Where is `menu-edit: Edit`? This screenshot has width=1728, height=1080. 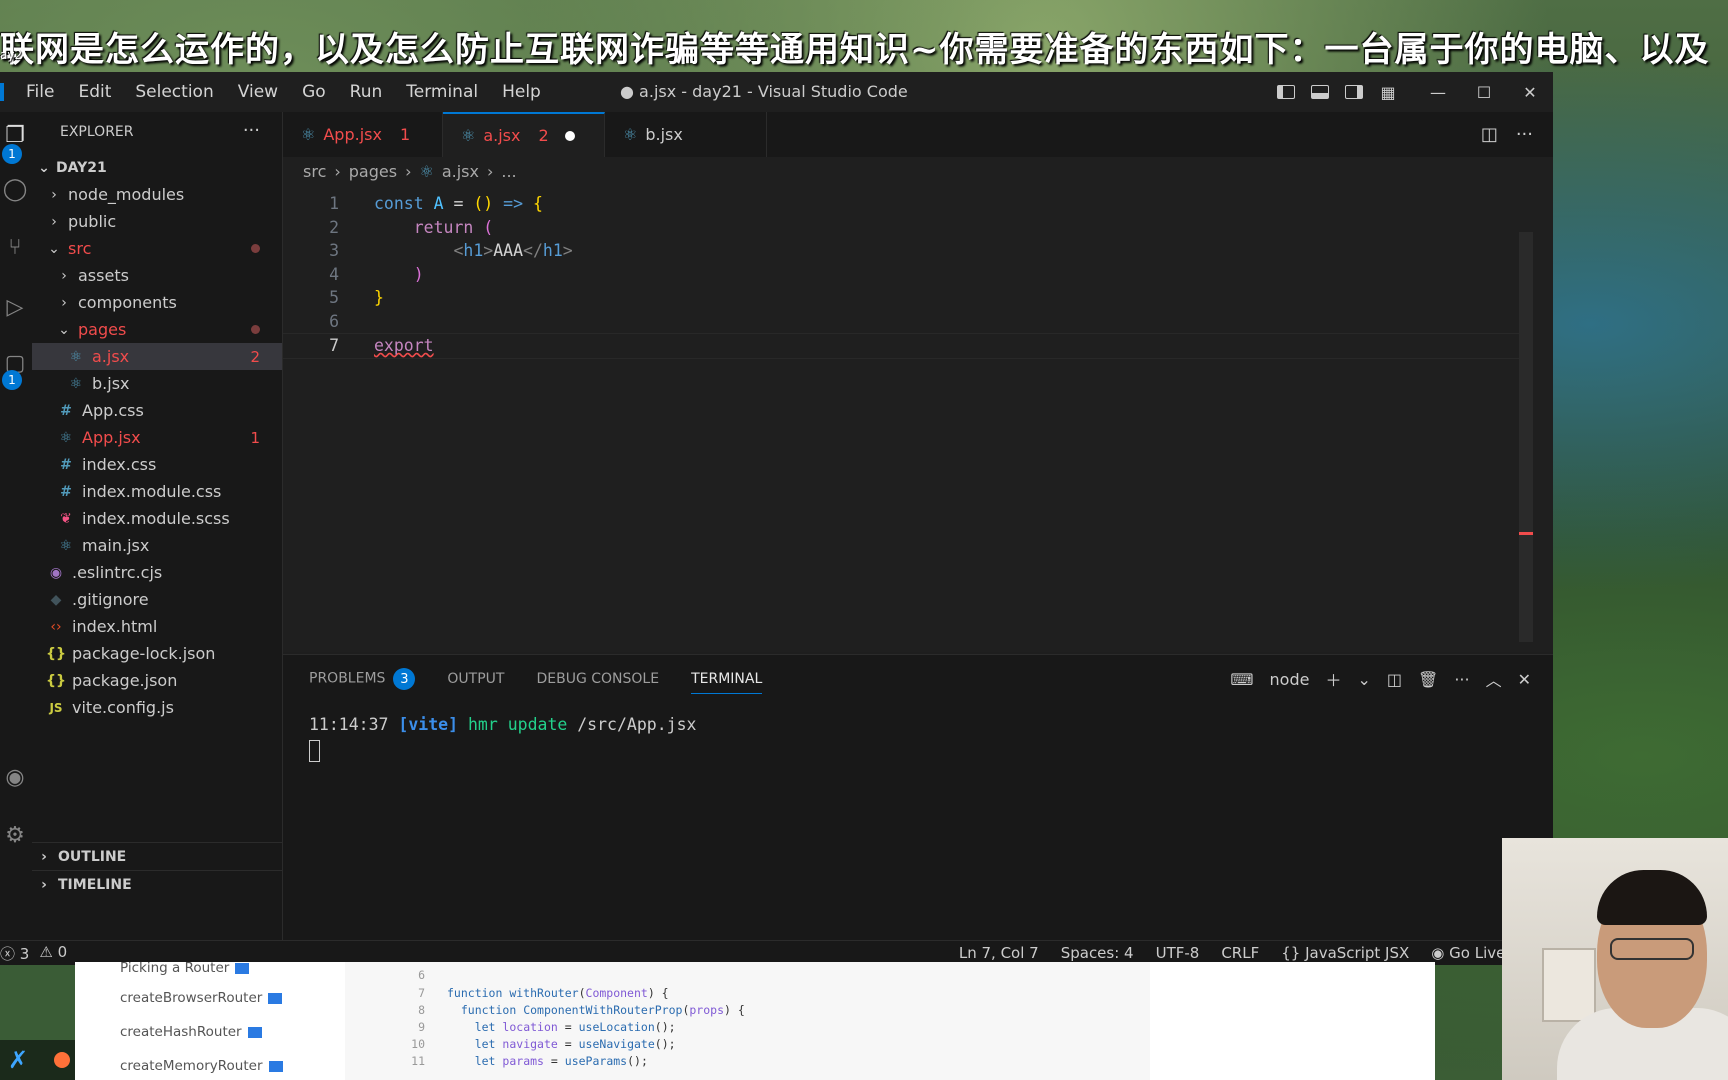
menu-edit: Edit is located at coordinates (94, 92).